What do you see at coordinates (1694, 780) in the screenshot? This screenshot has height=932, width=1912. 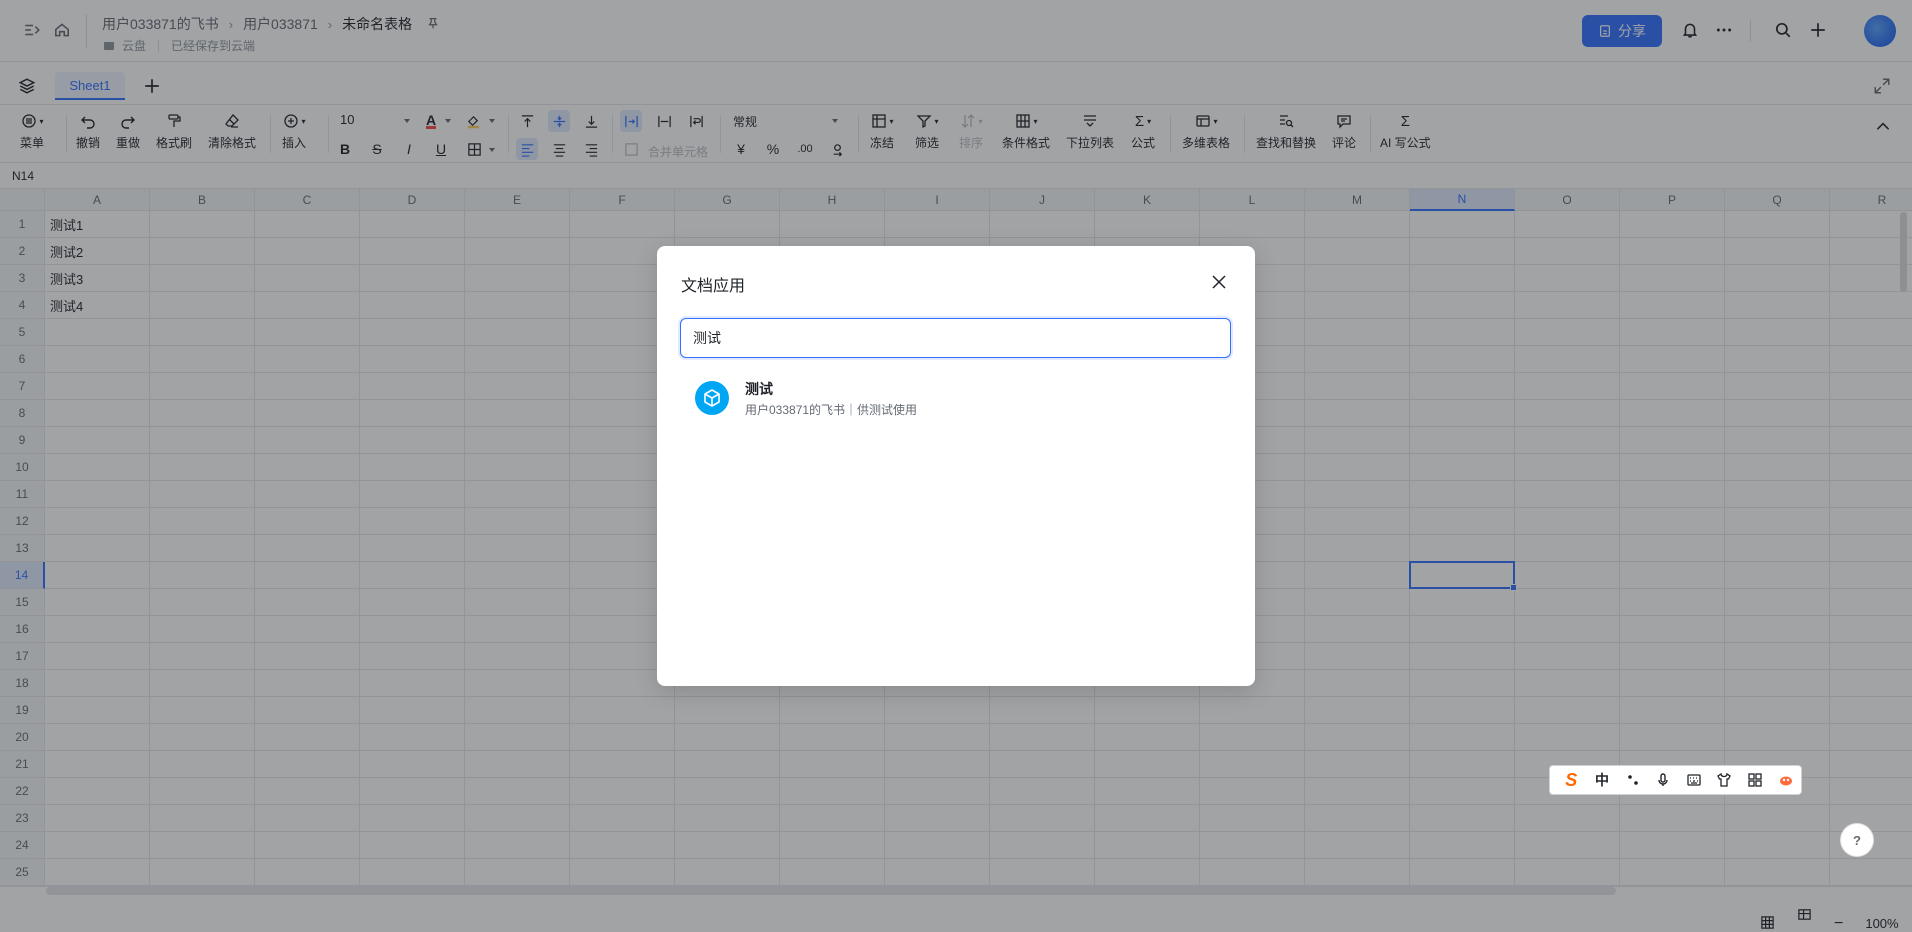 I see `keyboard-icon` at bounding box center [1694, 780].